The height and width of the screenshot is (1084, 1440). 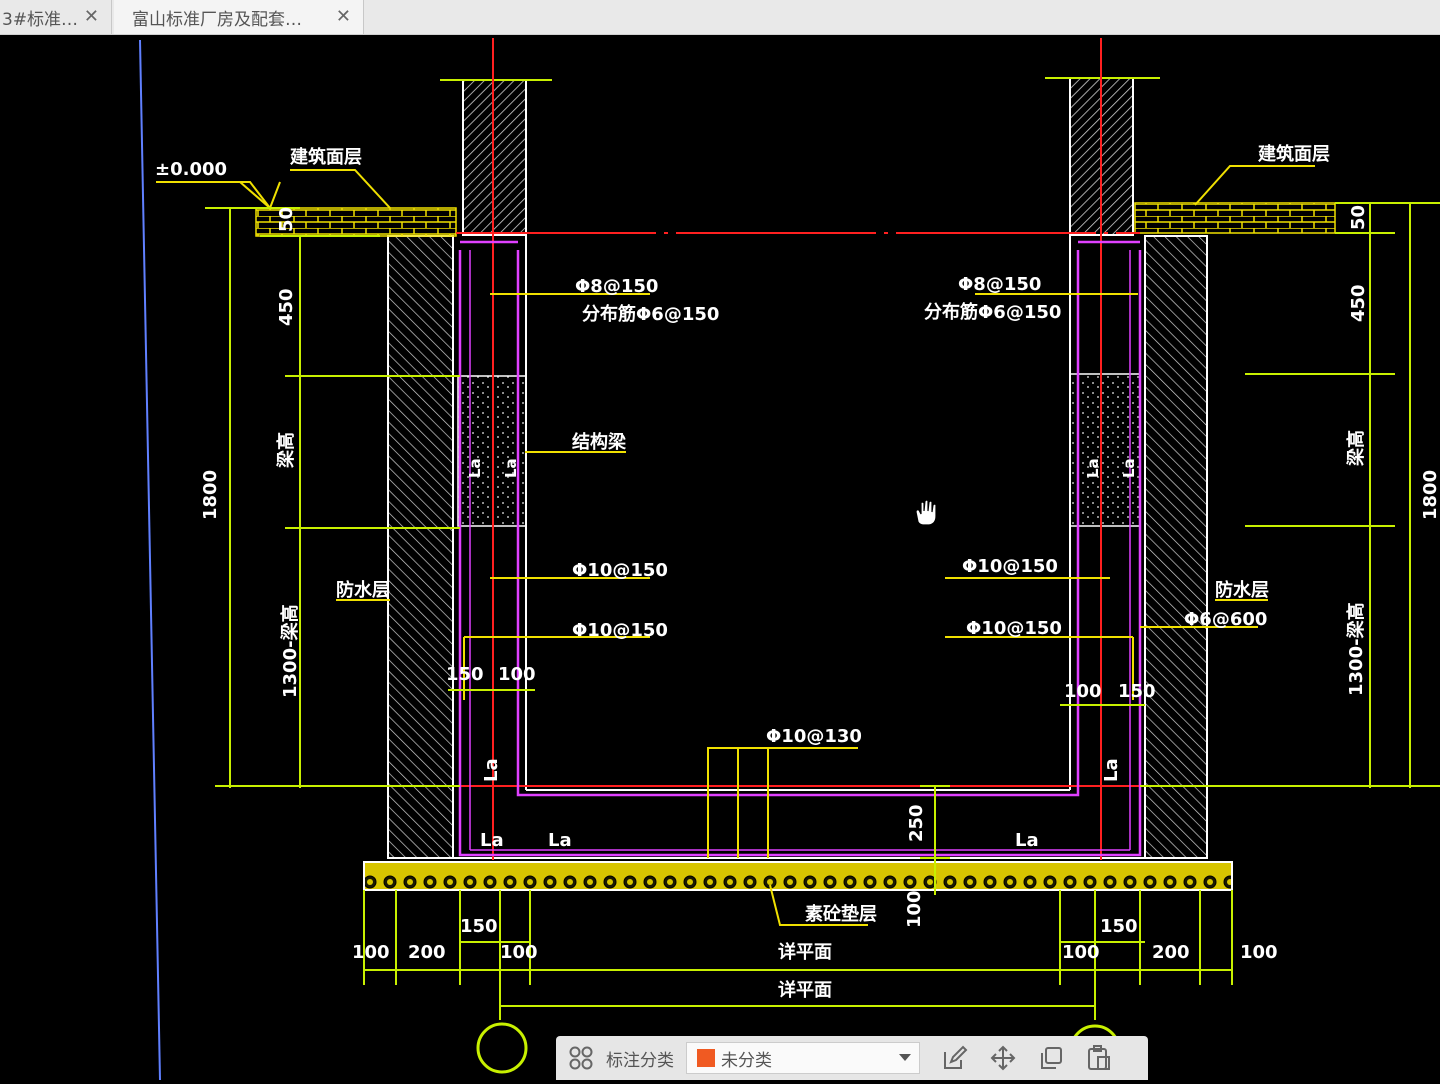 What do you see at coordinates (1358, 217) in the screenshot?
I see `dim-50-right: 50` at bounding box center [1358, 217].